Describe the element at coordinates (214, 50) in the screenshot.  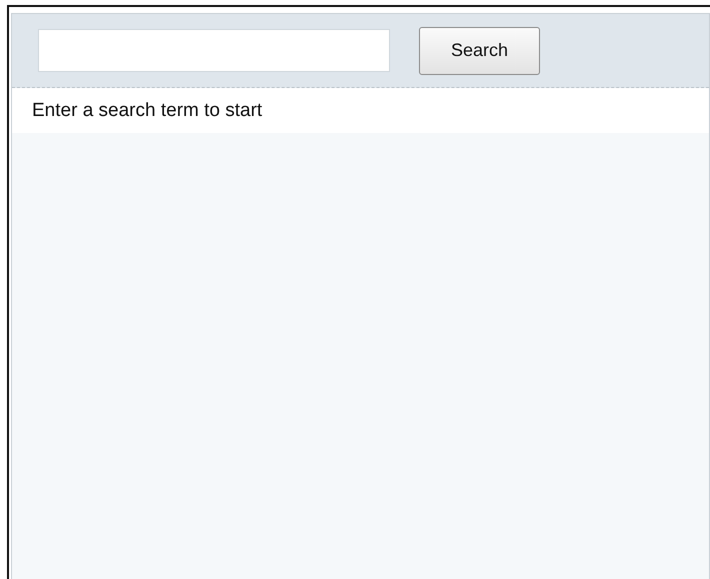
I see `search-field` at that location.